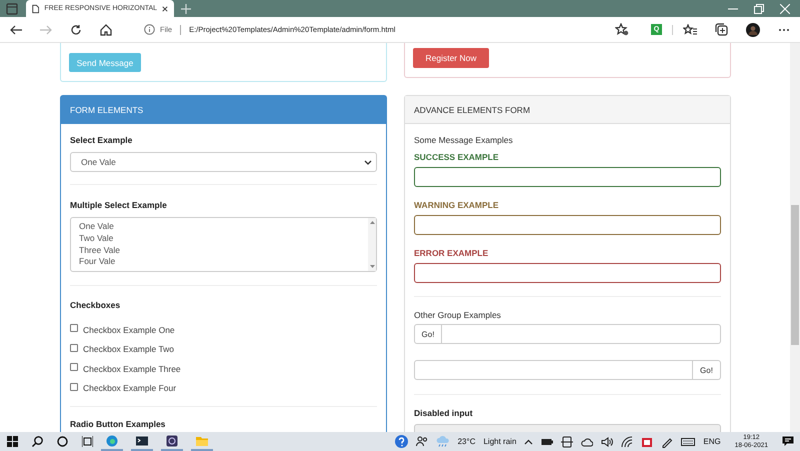 The width and height of the screenshot is (800, 451). What do you see at coordinates (219, 227) in the screenshot?
I see `list-option: One Vale` at bounding box center [219, 227].